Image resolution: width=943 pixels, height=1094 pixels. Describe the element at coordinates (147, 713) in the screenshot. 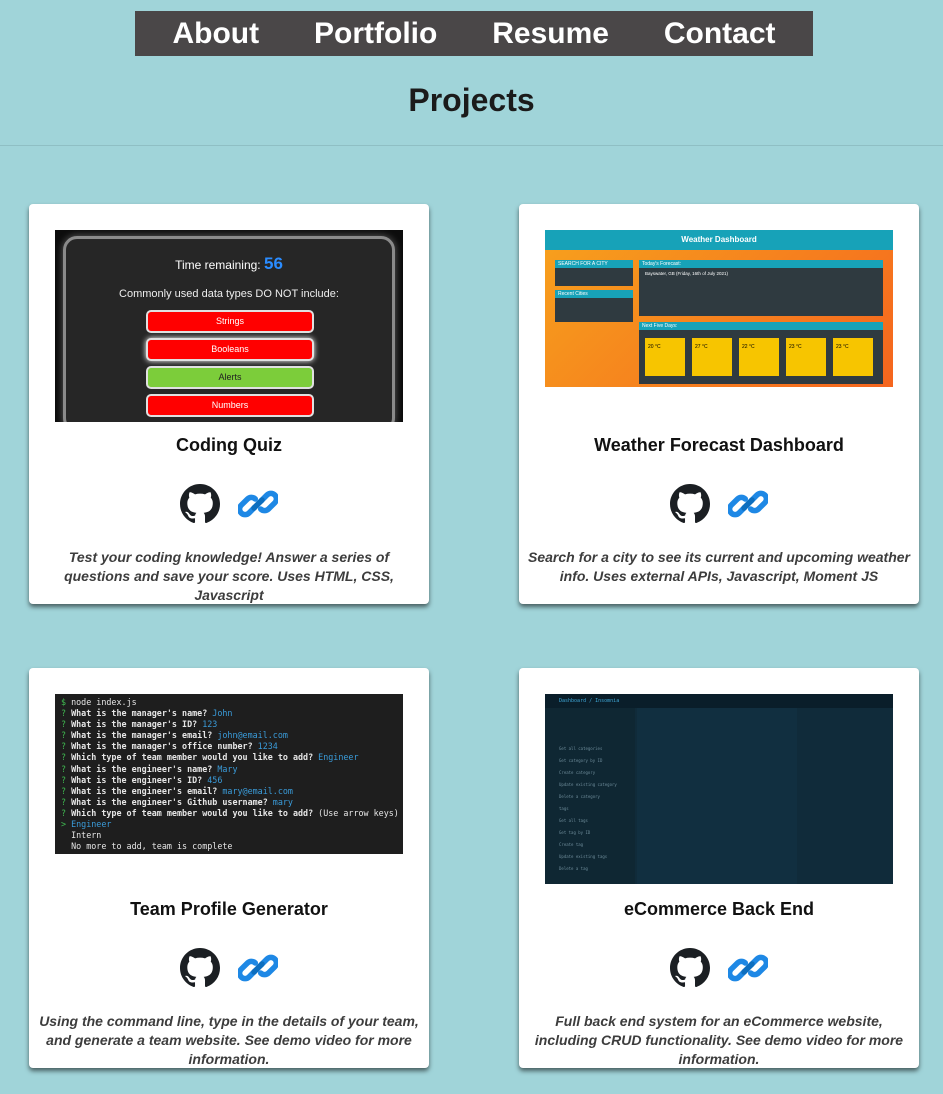

I see `terminal-line: ? What is the manager's name? John` at that location.